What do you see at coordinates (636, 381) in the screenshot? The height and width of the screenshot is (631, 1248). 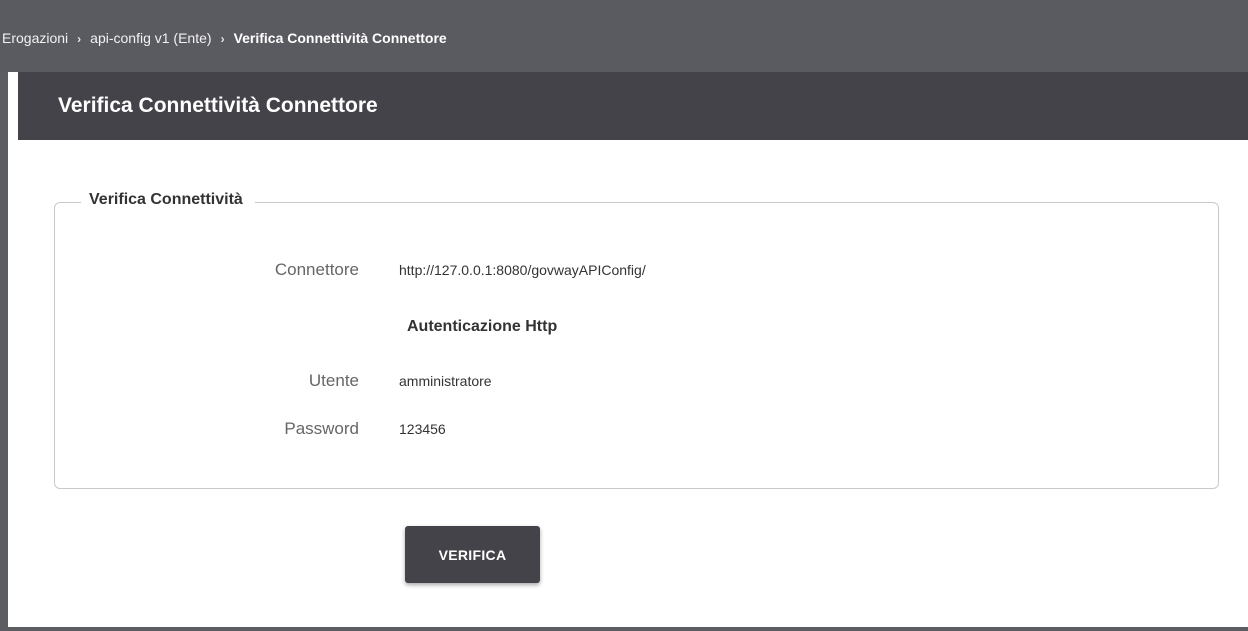 I see `utente-row: Utente amministratore` at bounding box center [636, 381].